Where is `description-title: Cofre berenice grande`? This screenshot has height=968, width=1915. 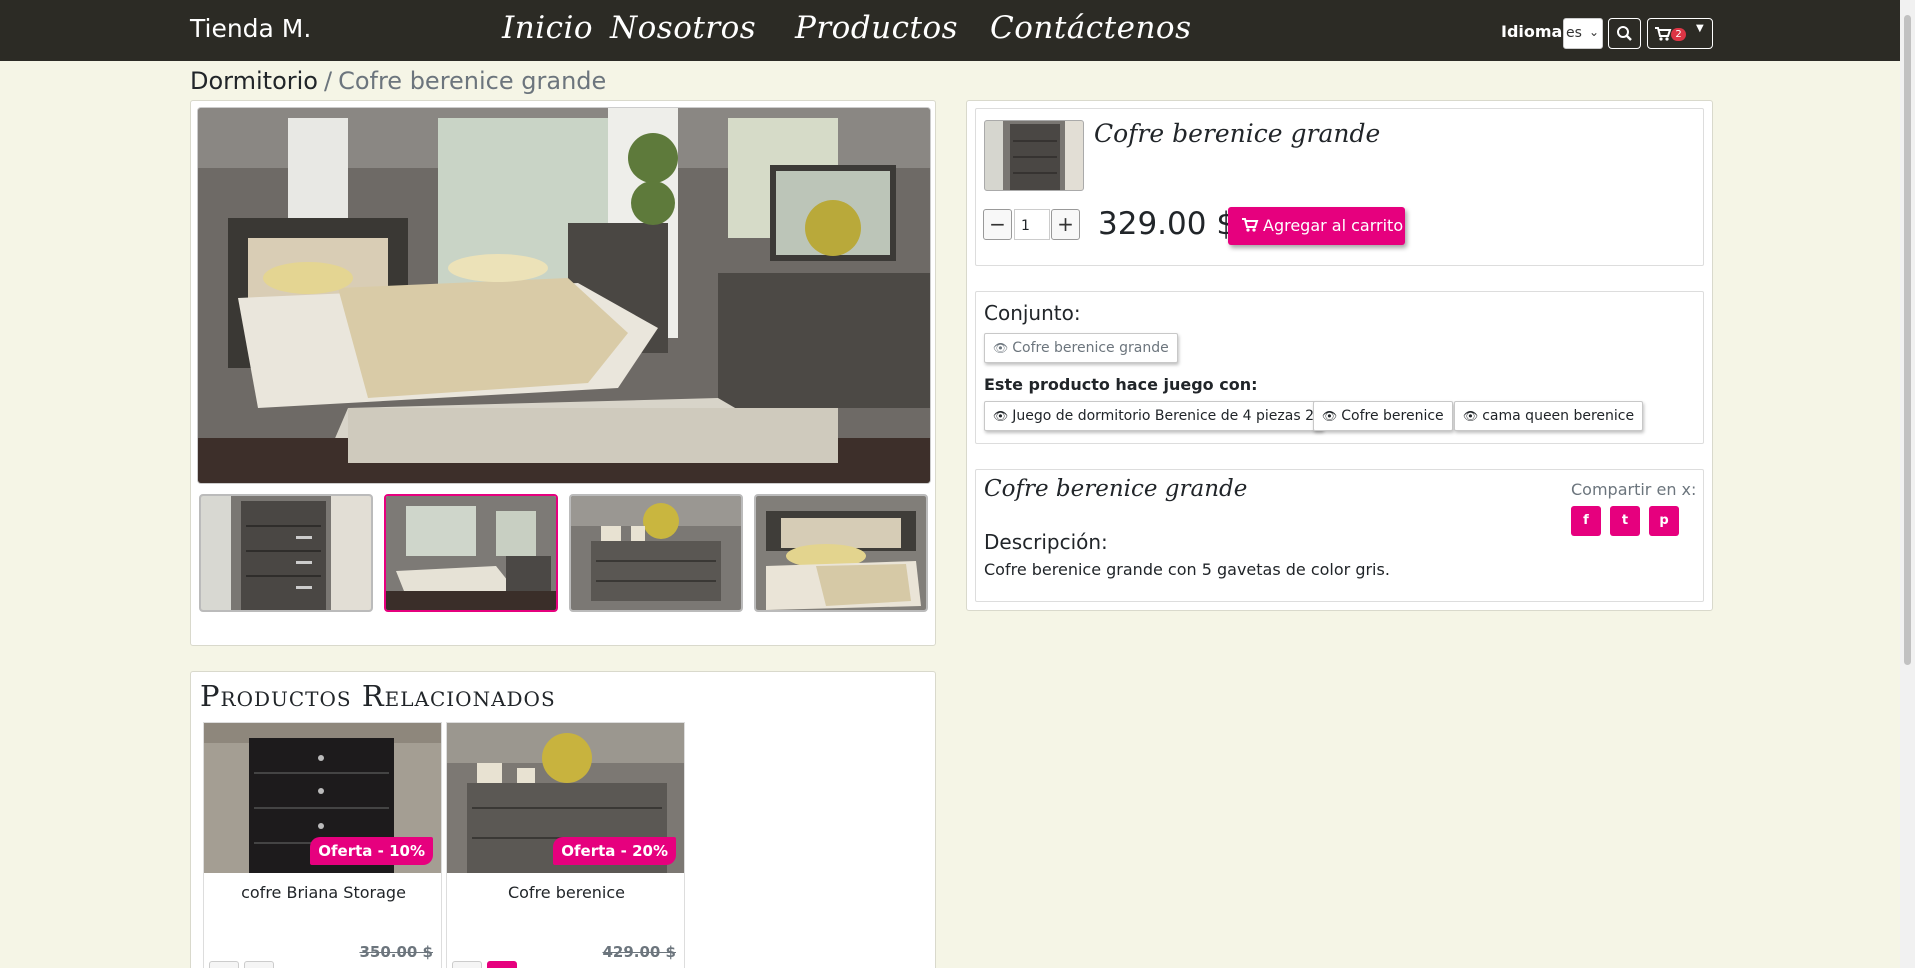
description-title: Cofre berenice grande is located at coordinates (1116, 489).